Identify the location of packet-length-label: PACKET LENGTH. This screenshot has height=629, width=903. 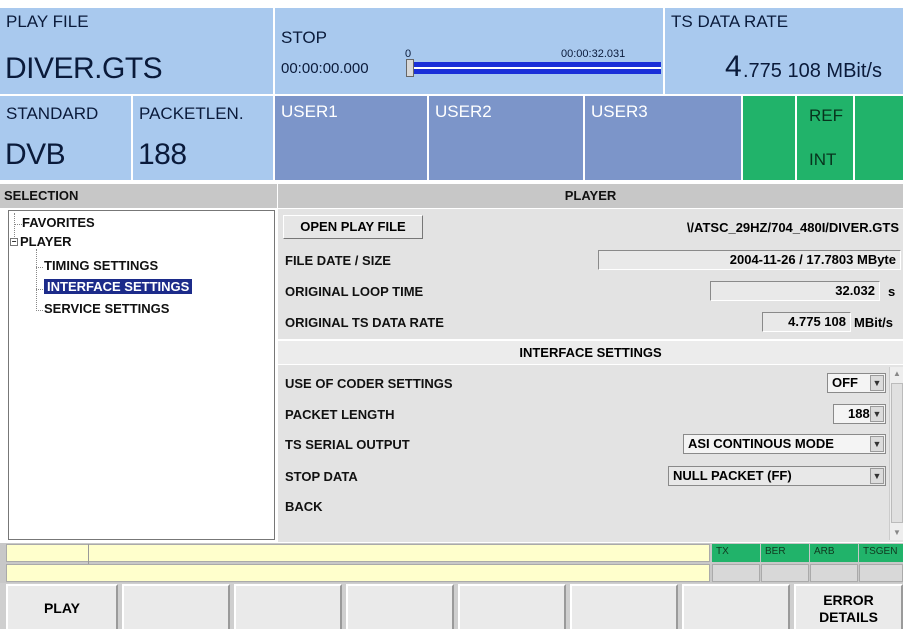
(340, 414).